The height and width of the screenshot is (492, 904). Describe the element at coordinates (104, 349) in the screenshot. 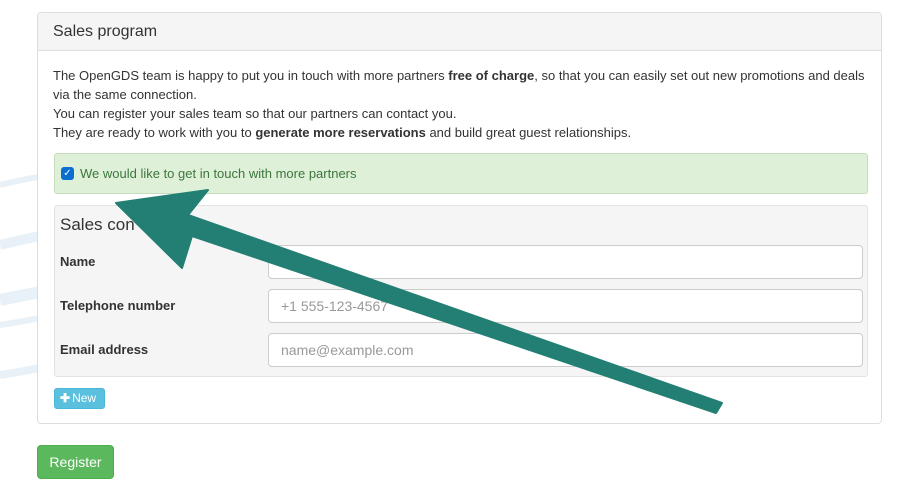

I see `email-label: Email address` at that location.